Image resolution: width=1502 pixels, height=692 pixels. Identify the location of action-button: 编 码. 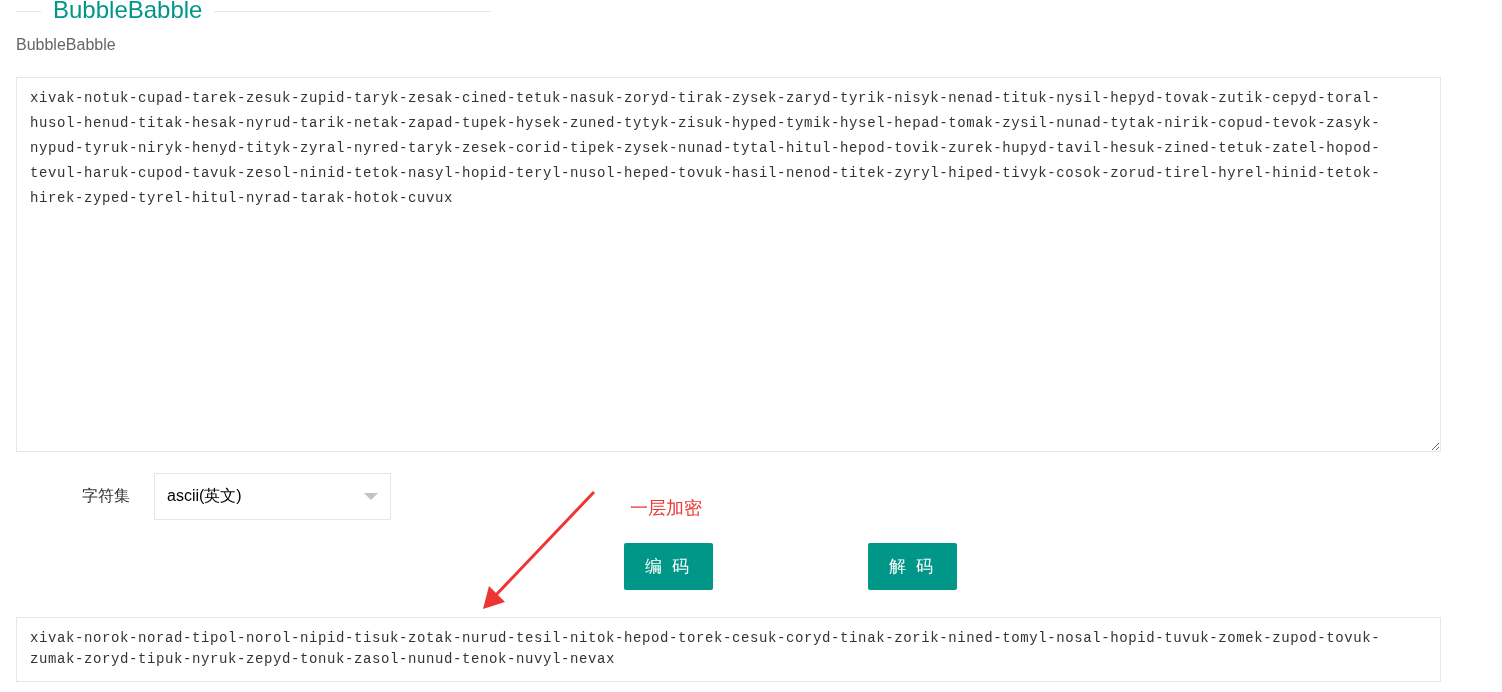
(668, 566).